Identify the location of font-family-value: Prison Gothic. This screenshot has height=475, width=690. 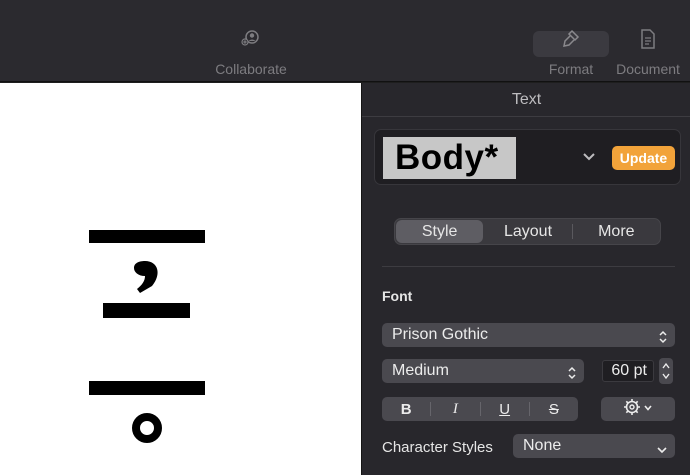
(440, 334).